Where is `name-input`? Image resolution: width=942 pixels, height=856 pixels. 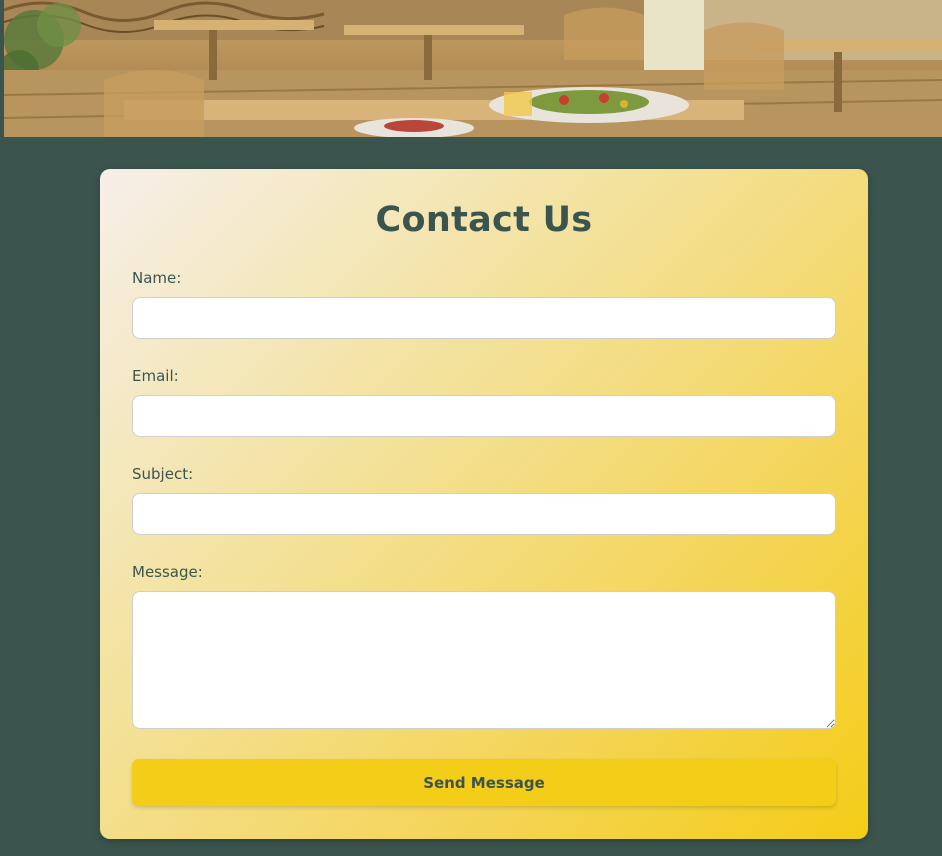 name-input is located at coordinates (484, 318).